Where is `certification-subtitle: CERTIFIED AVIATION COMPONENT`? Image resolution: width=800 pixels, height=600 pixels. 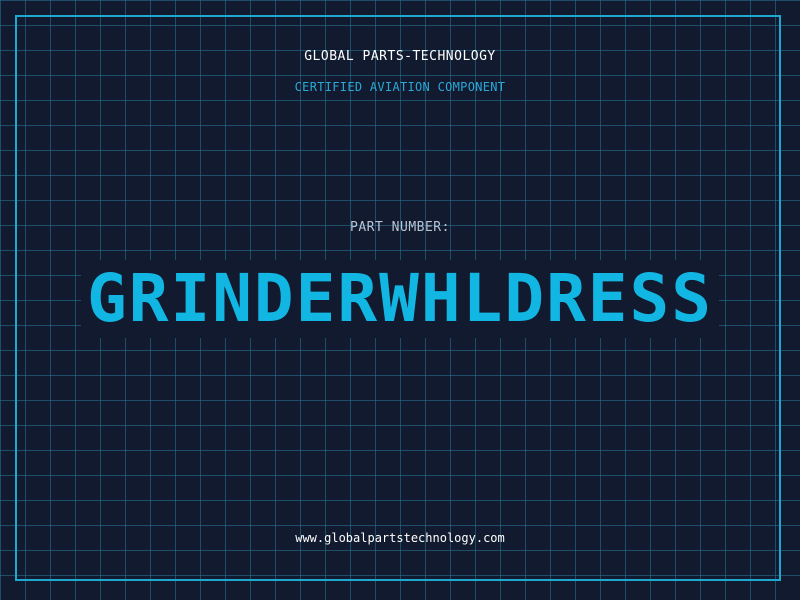 certification-subtitle: CERTIFIED AVIATION COMPONENT is located at coordinates (400, 87).